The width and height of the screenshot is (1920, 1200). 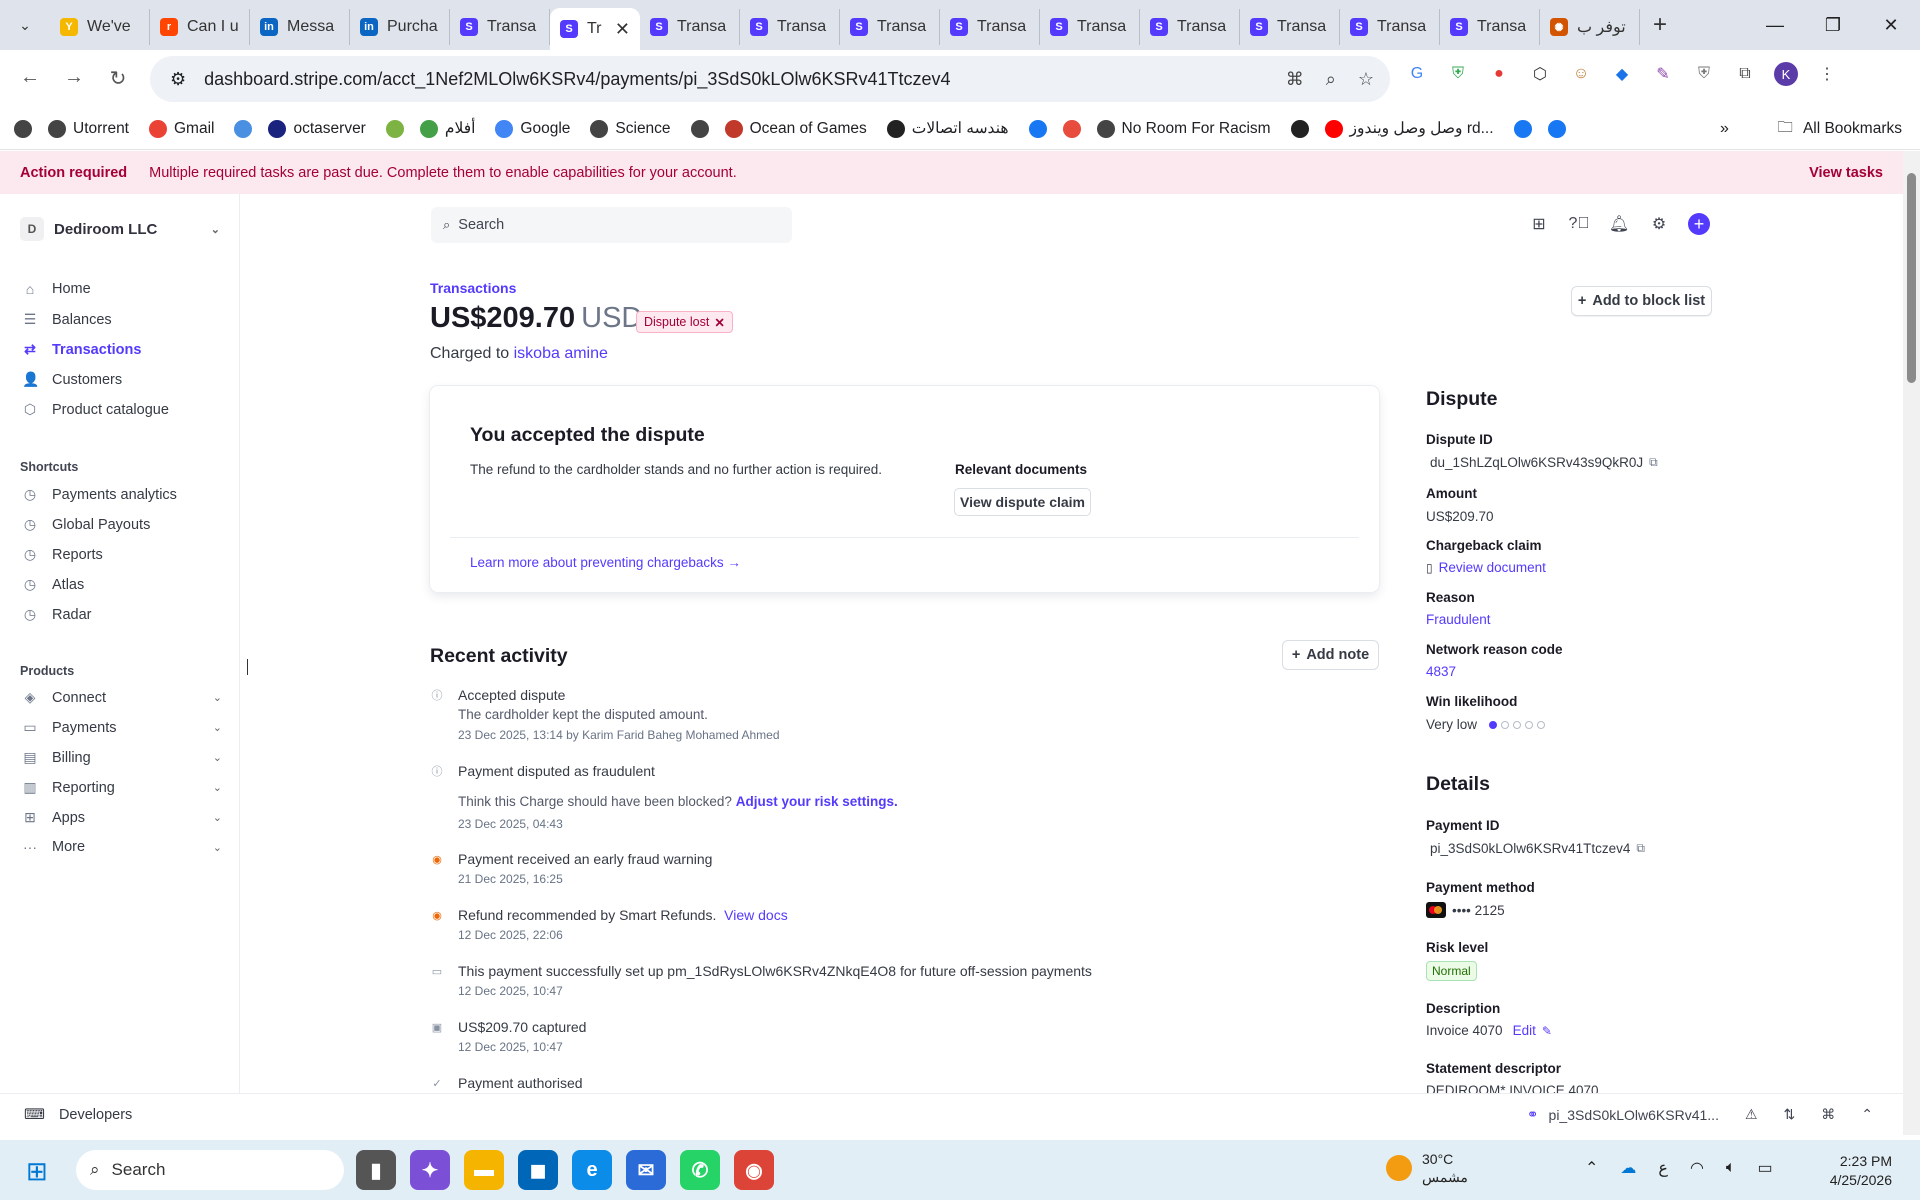 I want to click on volume-icon: 🔈︎, so click(x=1731, y=1168).